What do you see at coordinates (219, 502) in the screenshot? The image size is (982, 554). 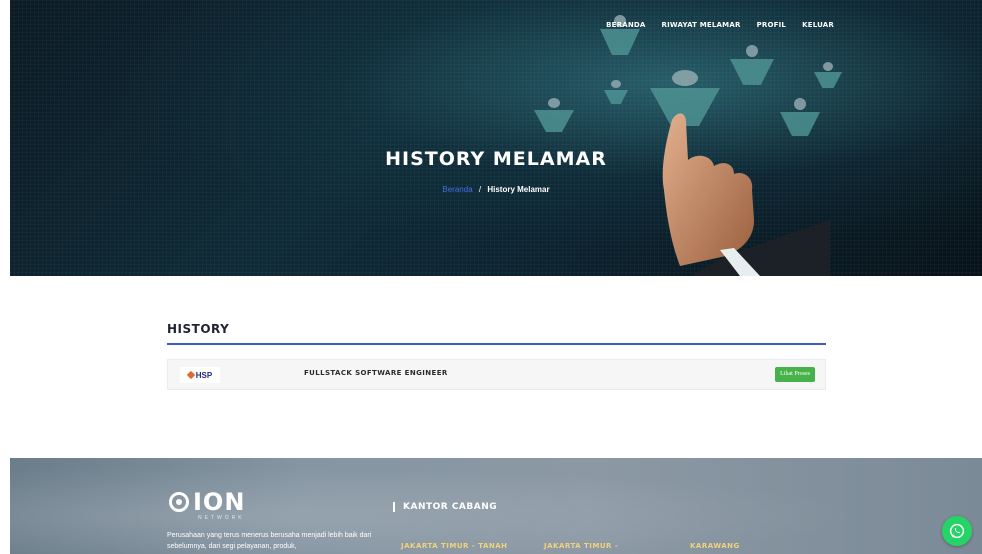 I see `ion-logo-text: ION` at bounding box center [219, 502].